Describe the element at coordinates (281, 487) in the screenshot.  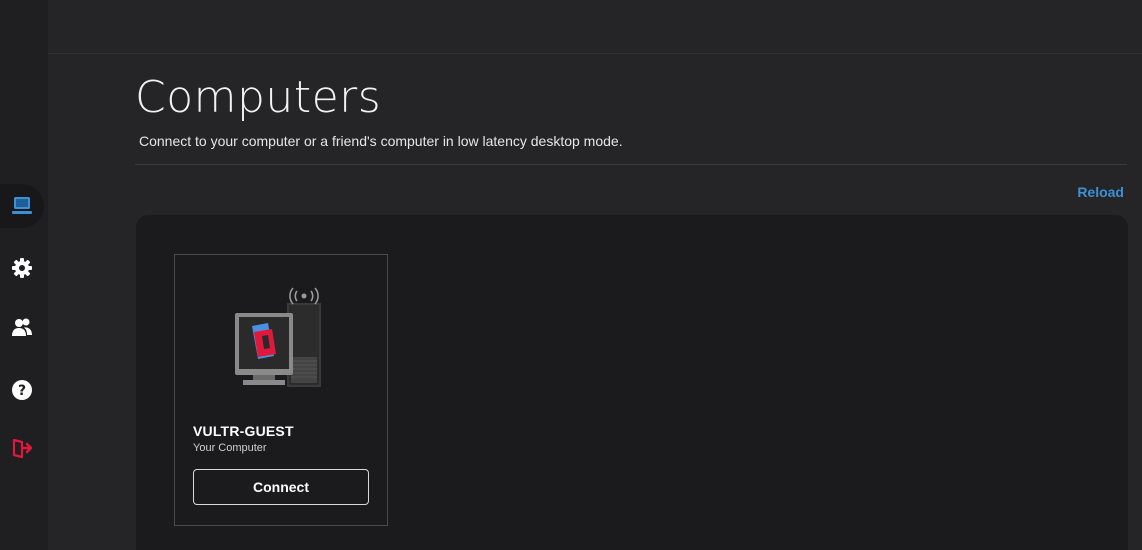
I see `connect-button: Connect` at that location.